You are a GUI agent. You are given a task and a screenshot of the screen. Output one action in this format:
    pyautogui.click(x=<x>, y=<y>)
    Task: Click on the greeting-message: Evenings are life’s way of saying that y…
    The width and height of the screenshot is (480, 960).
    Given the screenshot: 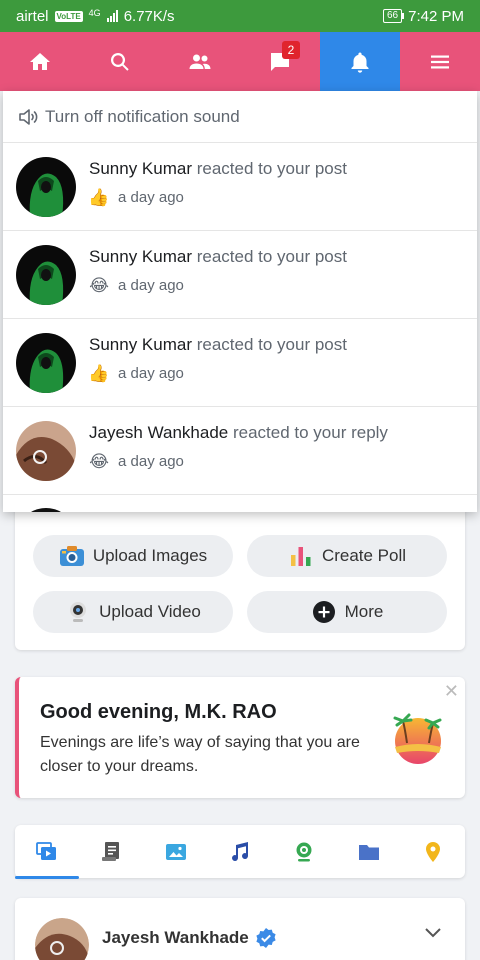 What is the action you would take?
    pyautogui.click(x=200, y=754)
    